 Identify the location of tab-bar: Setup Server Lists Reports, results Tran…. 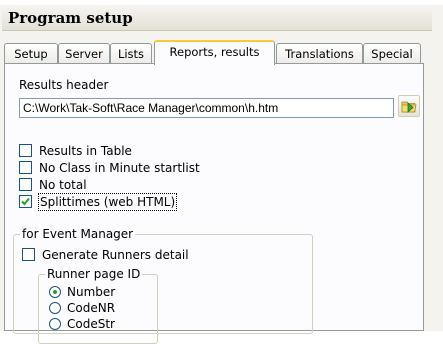
(214, 52).